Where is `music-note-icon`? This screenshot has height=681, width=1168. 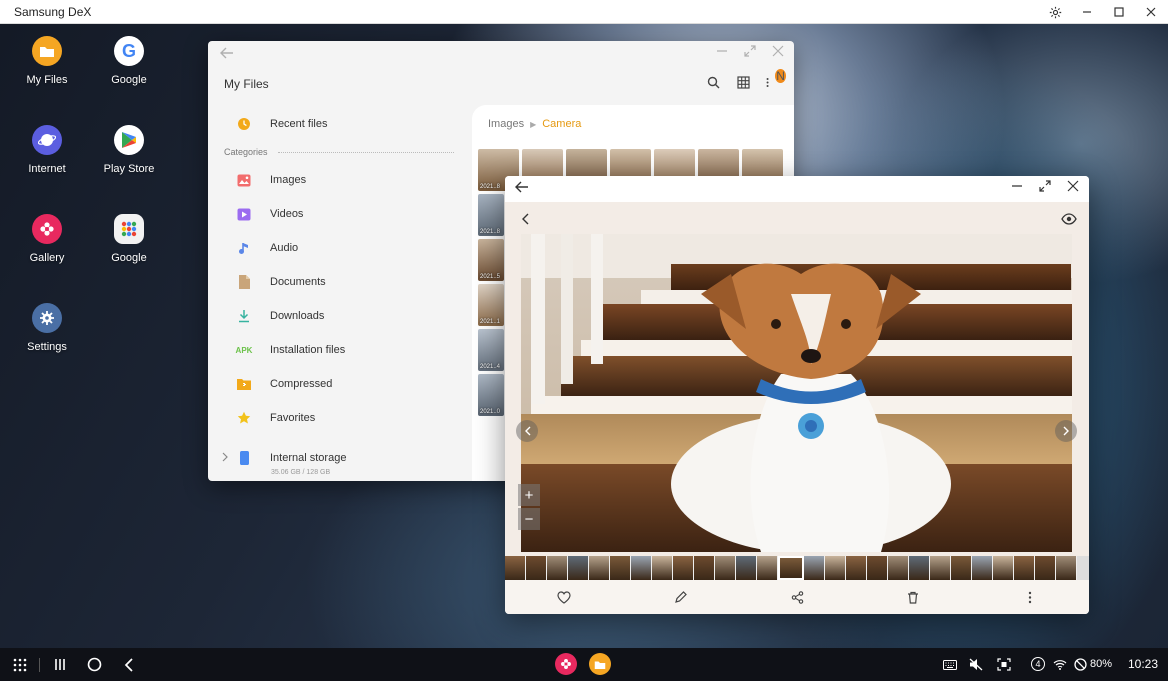
music-note-icon is located at coordinates (244, 248).